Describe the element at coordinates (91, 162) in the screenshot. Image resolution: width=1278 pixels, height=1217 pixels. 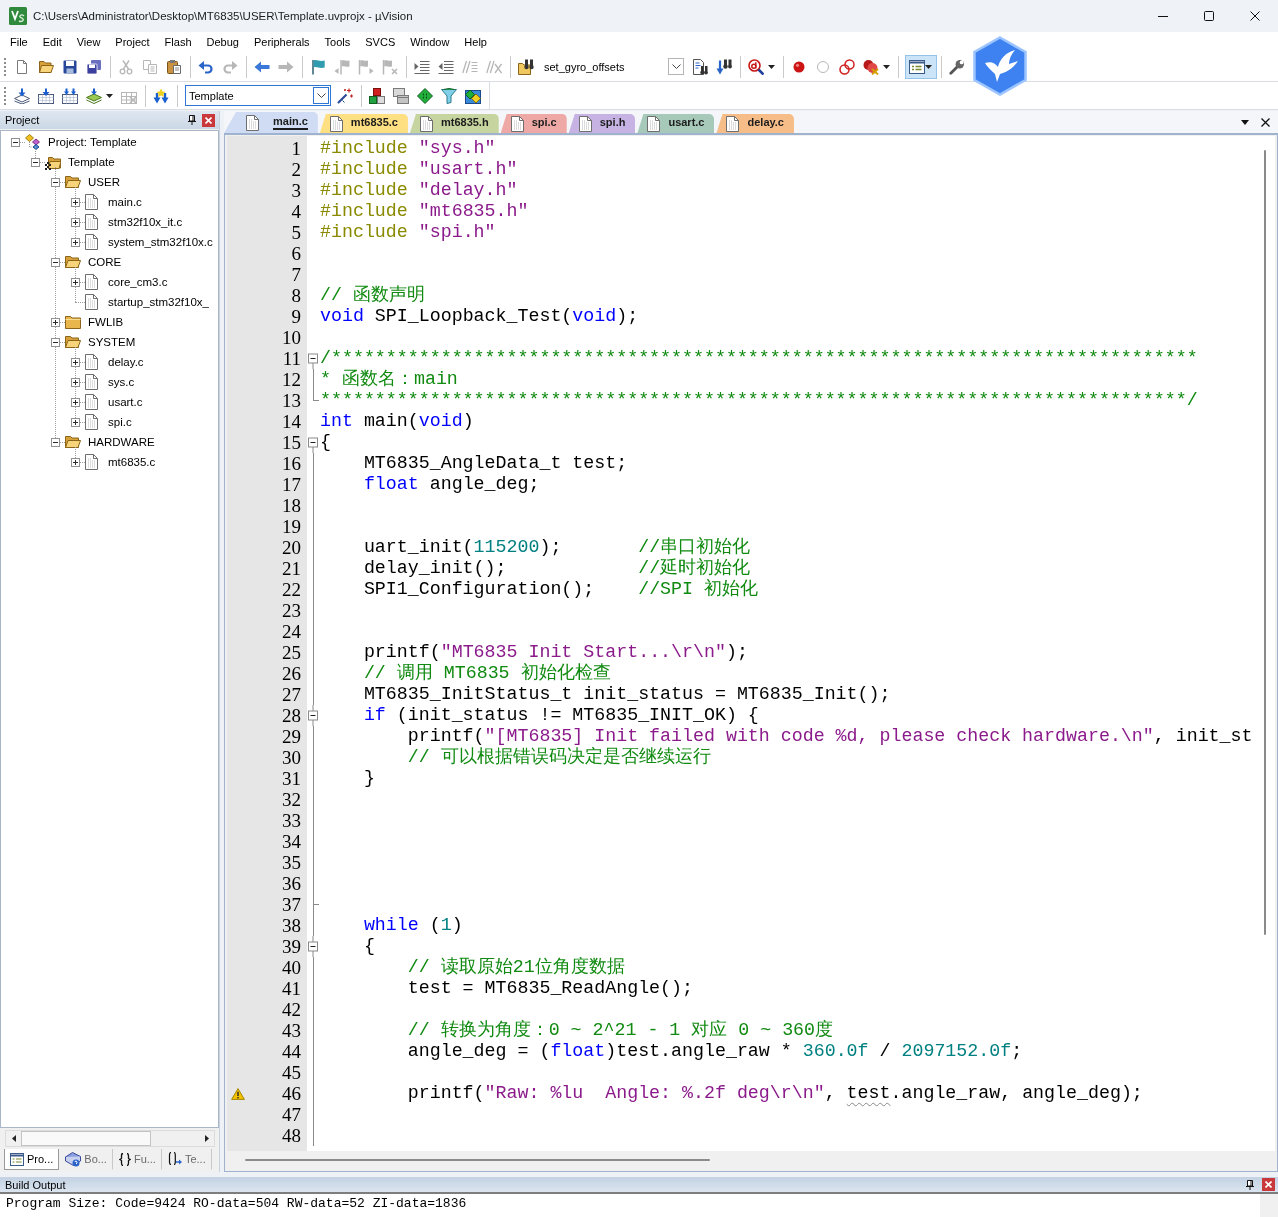
I see `tree-item: Template` at that location.